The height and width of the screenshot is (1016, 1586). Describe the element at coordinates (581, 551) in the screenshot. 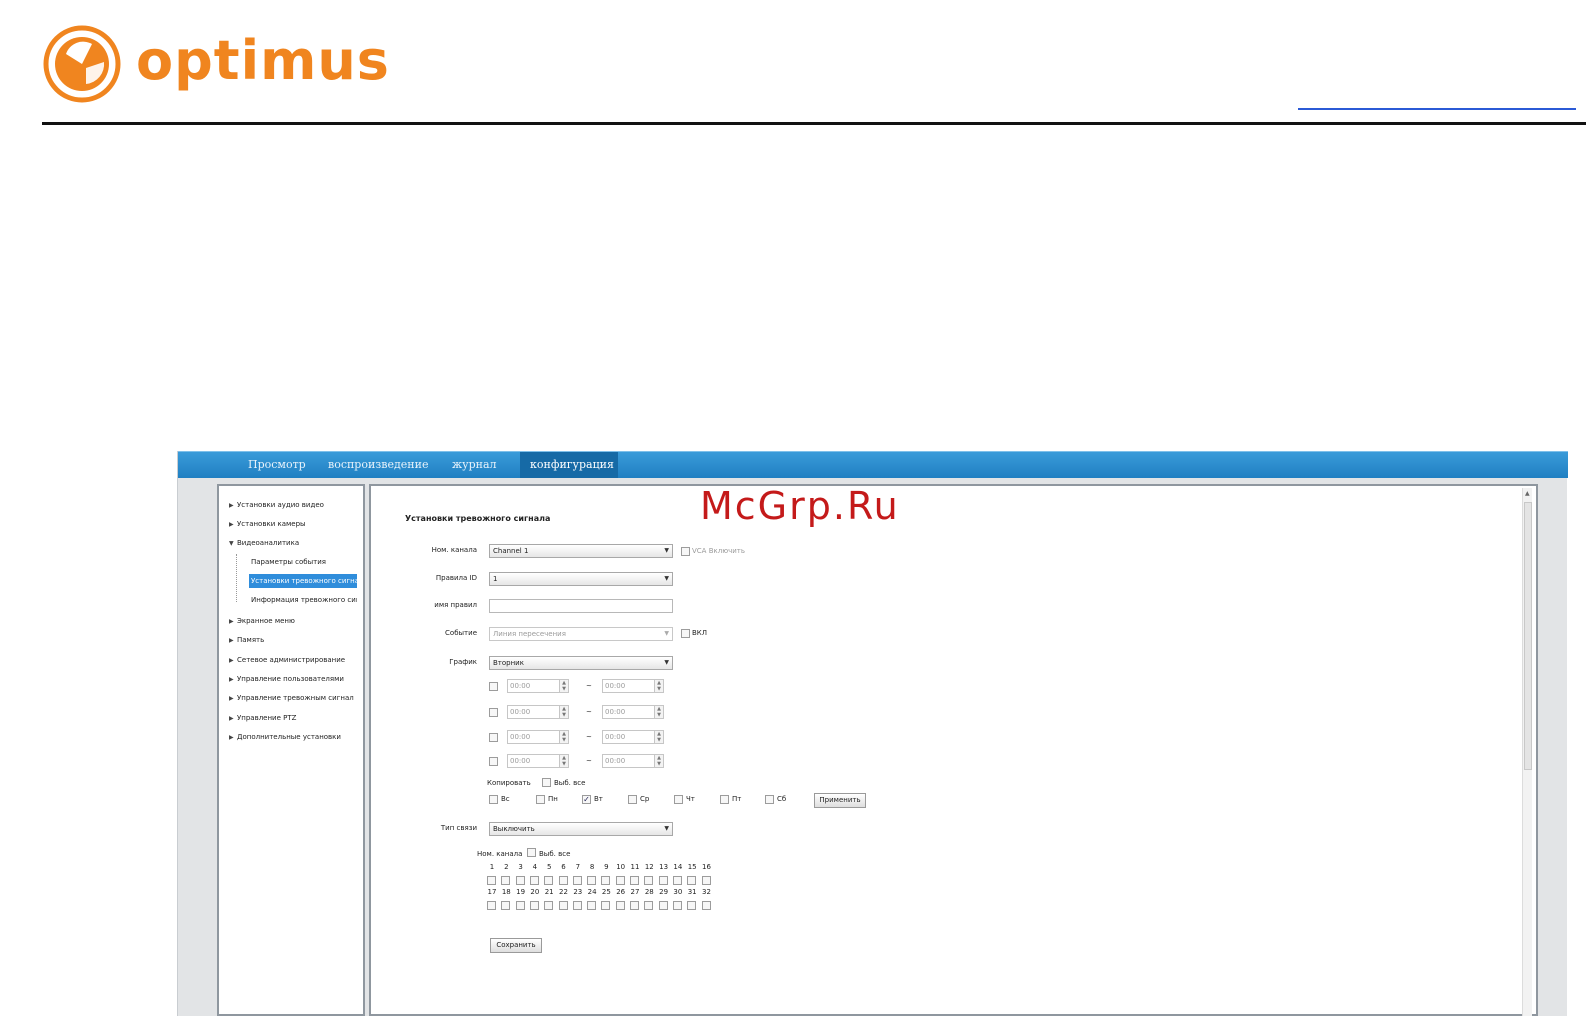

I see `channel-select: Channel 1 ▼` at that location.